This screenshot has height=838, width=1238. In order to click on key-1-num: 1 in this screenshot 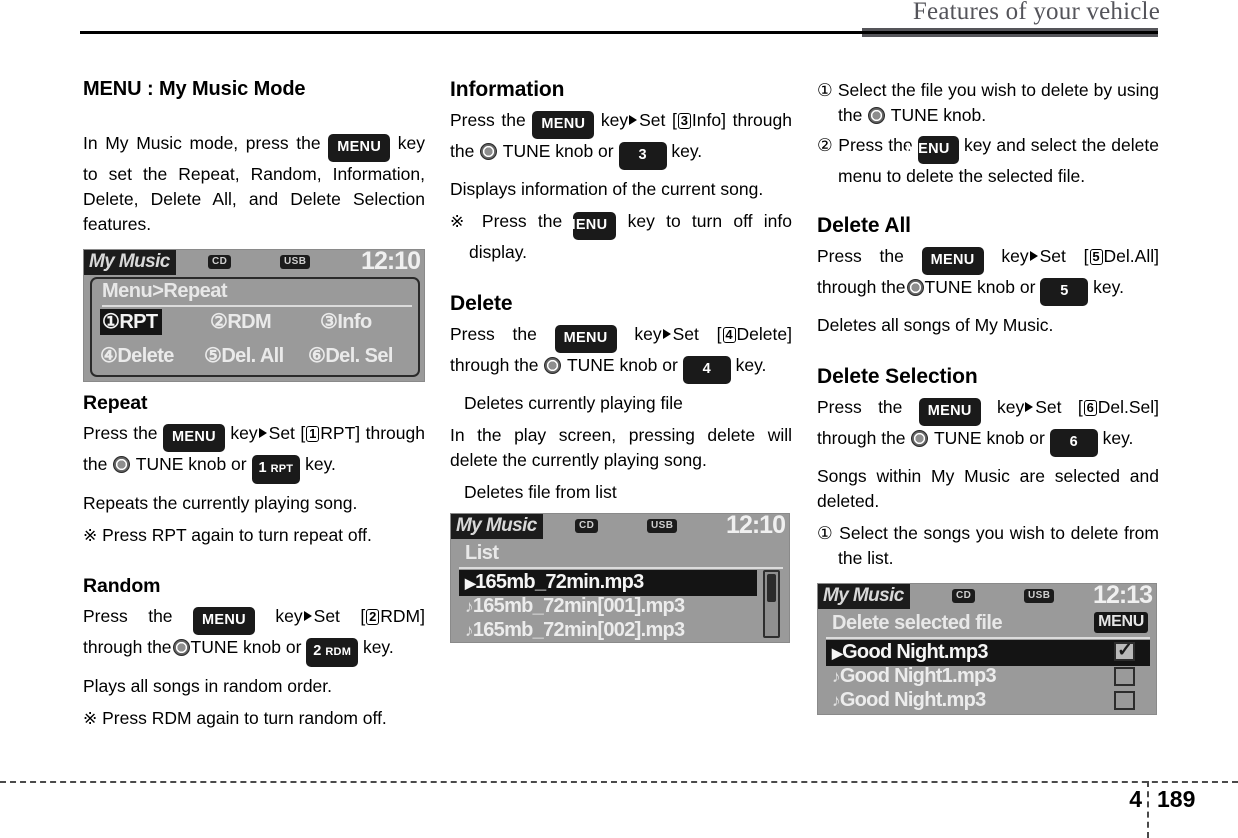, I will do `click(262, 468)`.